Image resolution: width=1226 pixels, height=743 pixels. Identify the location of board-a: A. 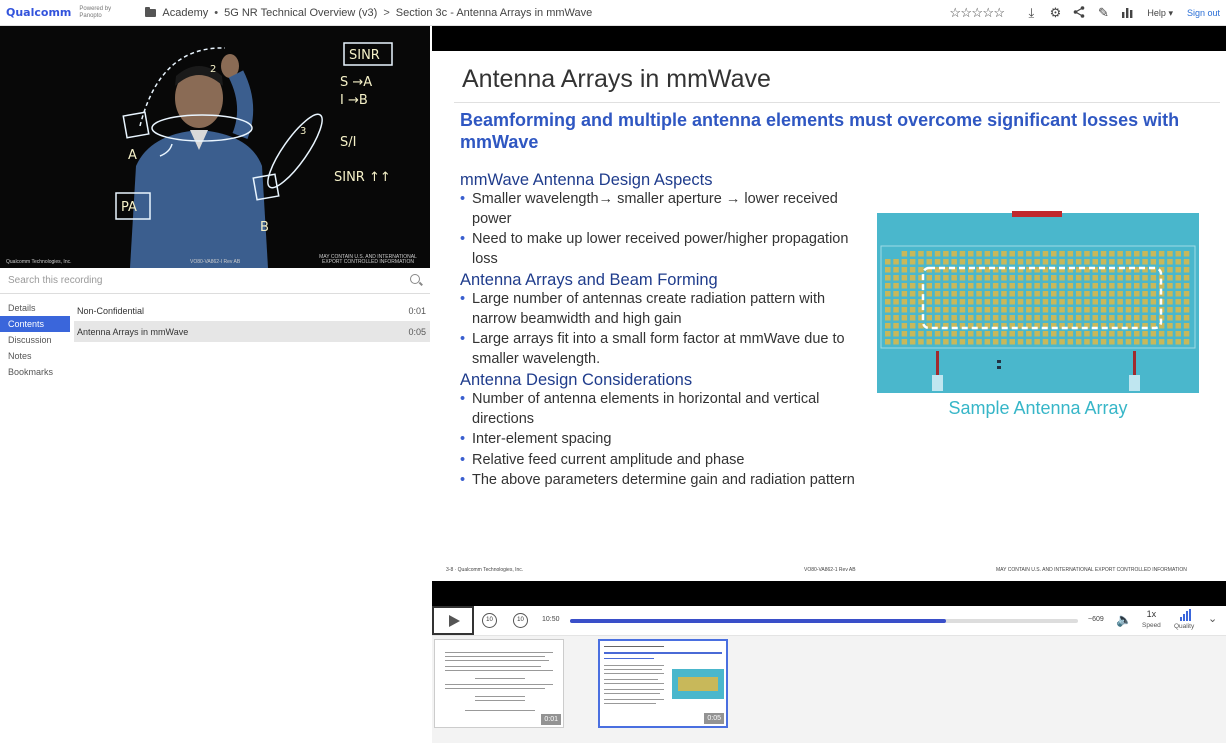
(132, 155).